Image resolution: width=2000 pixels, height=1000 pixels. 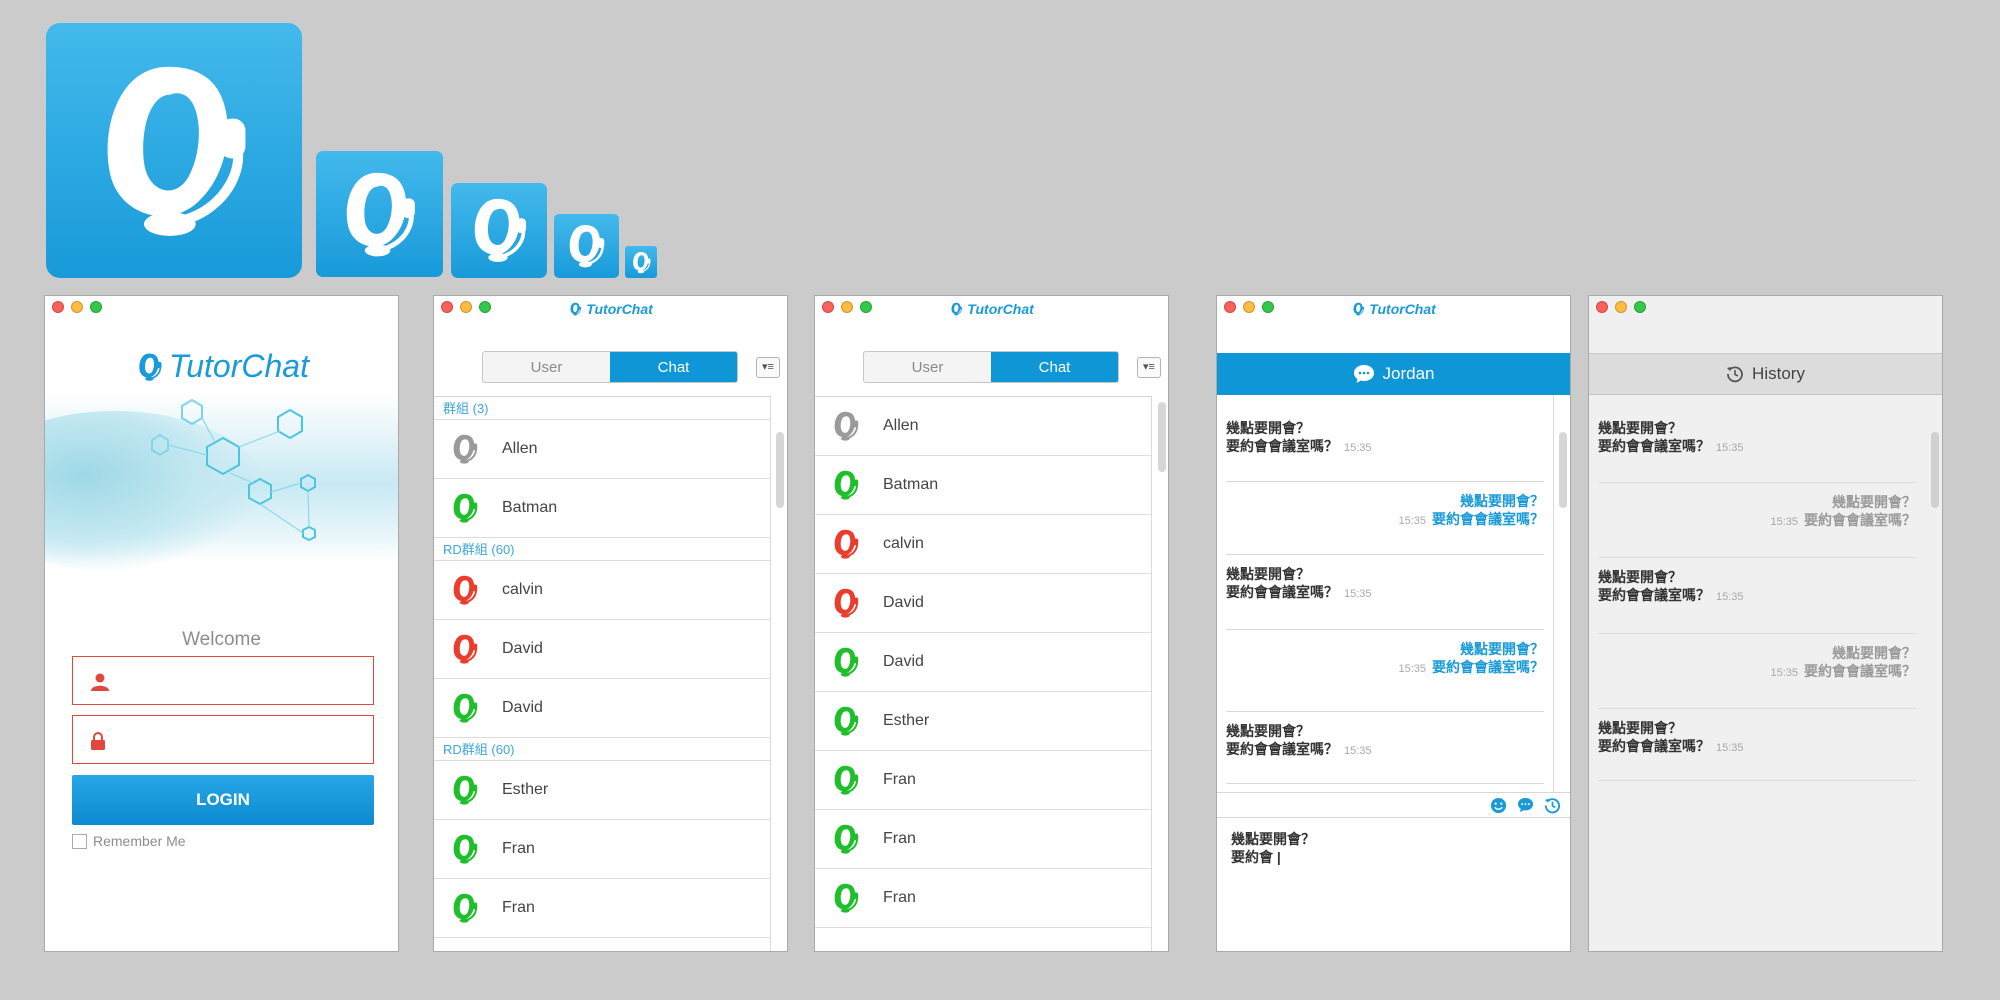 What do you see at coordinates (100, 682) in the screenshot?
I see `user-icon` at bounding box center [100, 682].